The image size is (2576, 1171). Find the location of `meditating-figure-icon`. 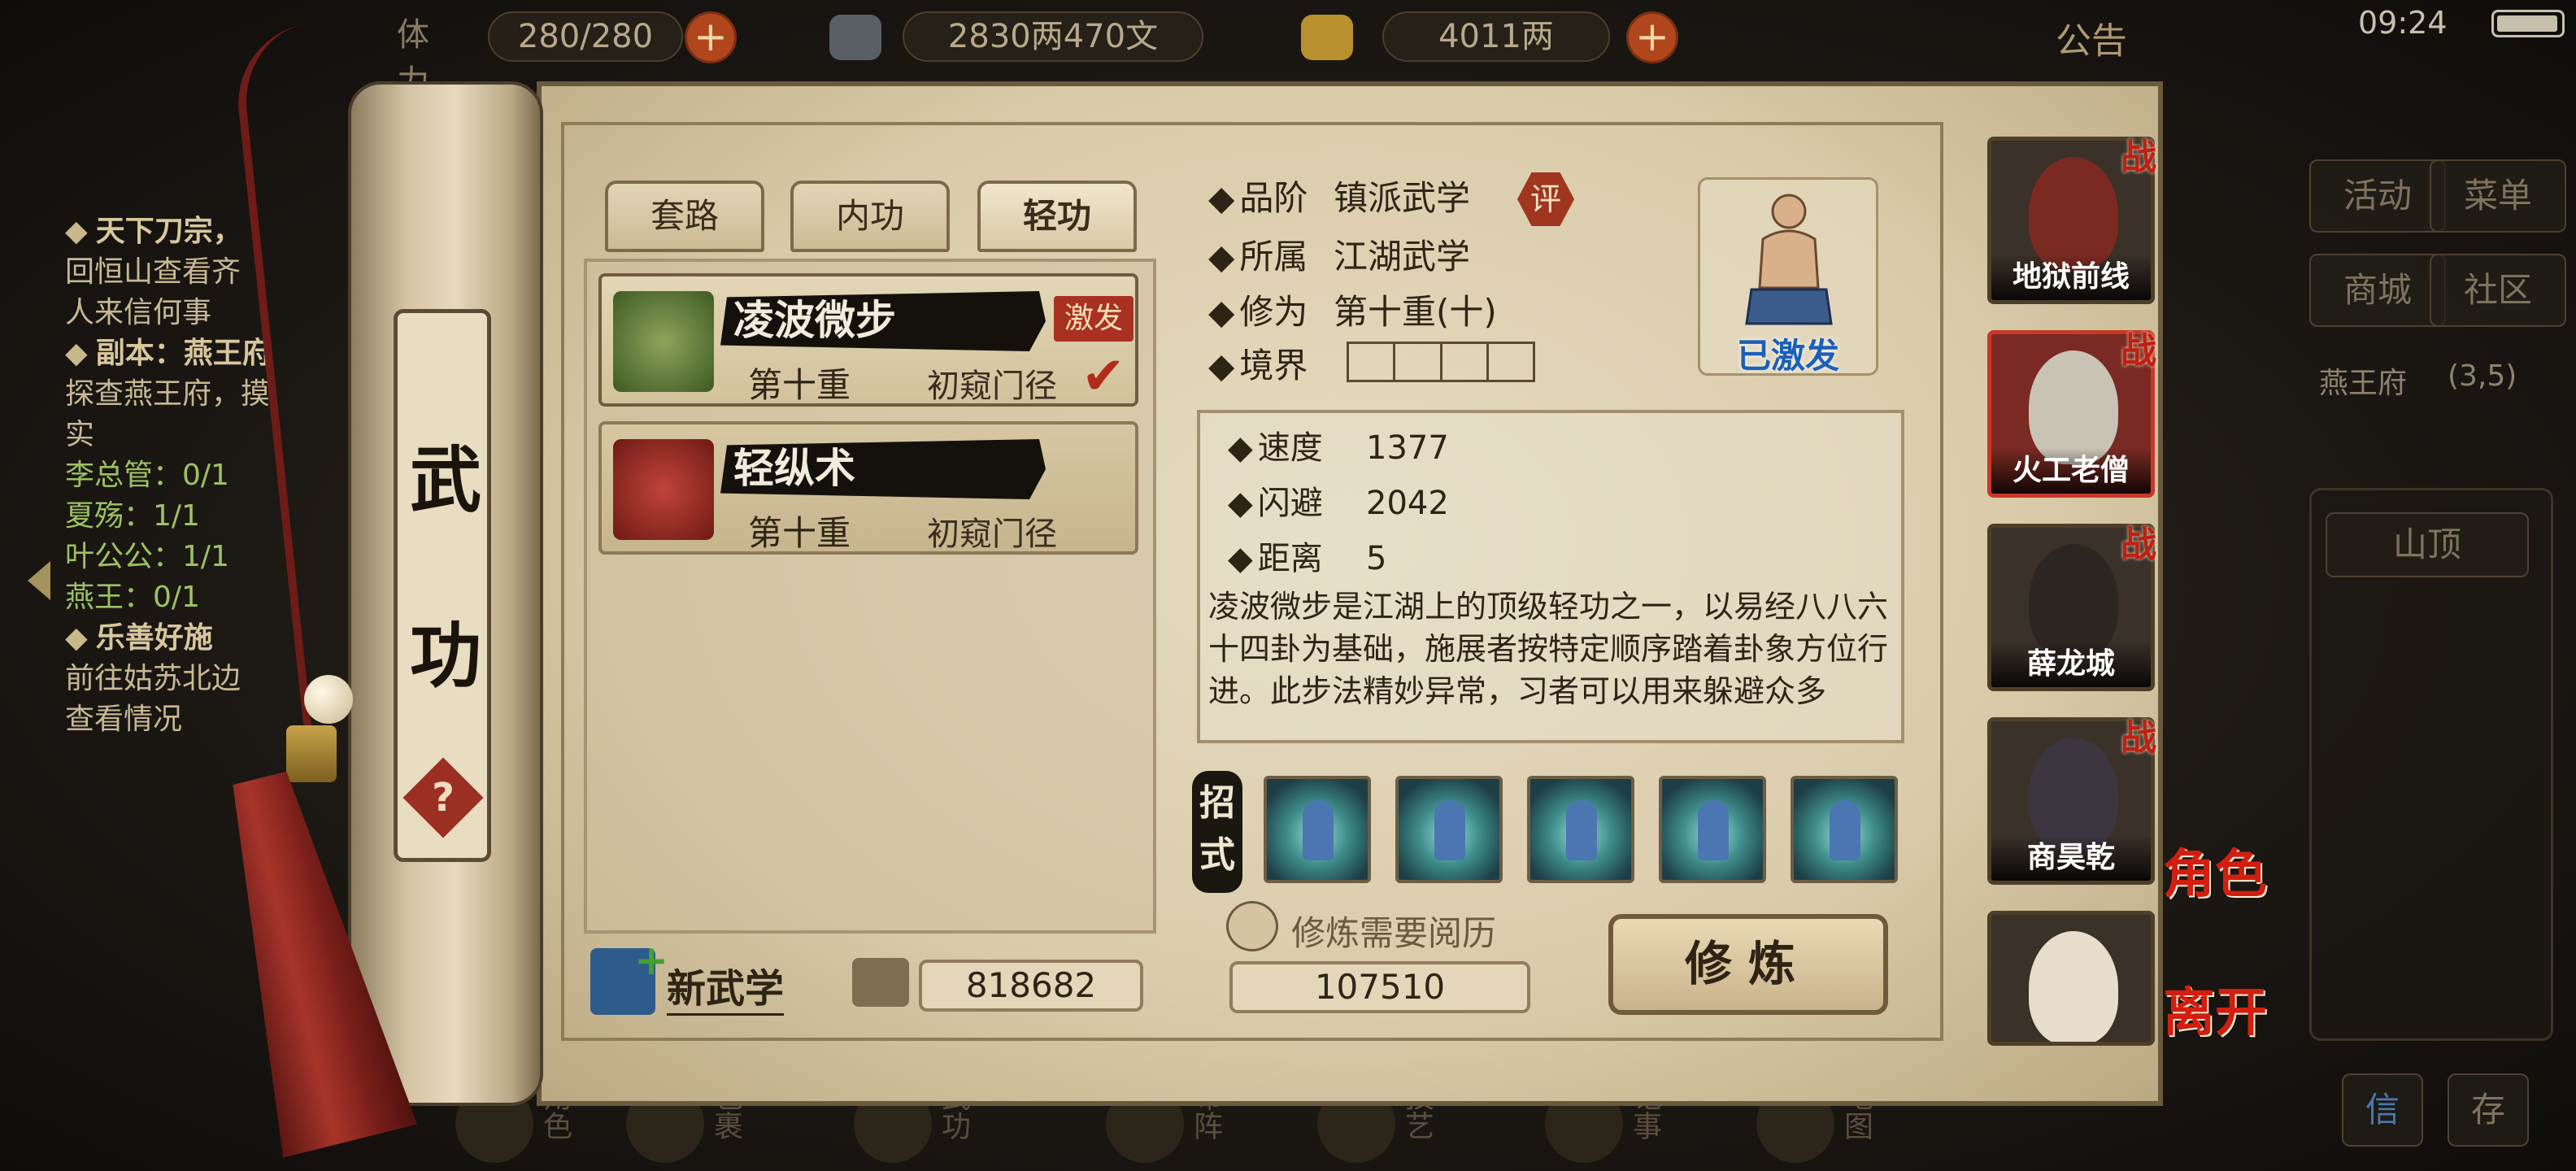

meditating-figure-icon is located at coordinates (1789, 259).